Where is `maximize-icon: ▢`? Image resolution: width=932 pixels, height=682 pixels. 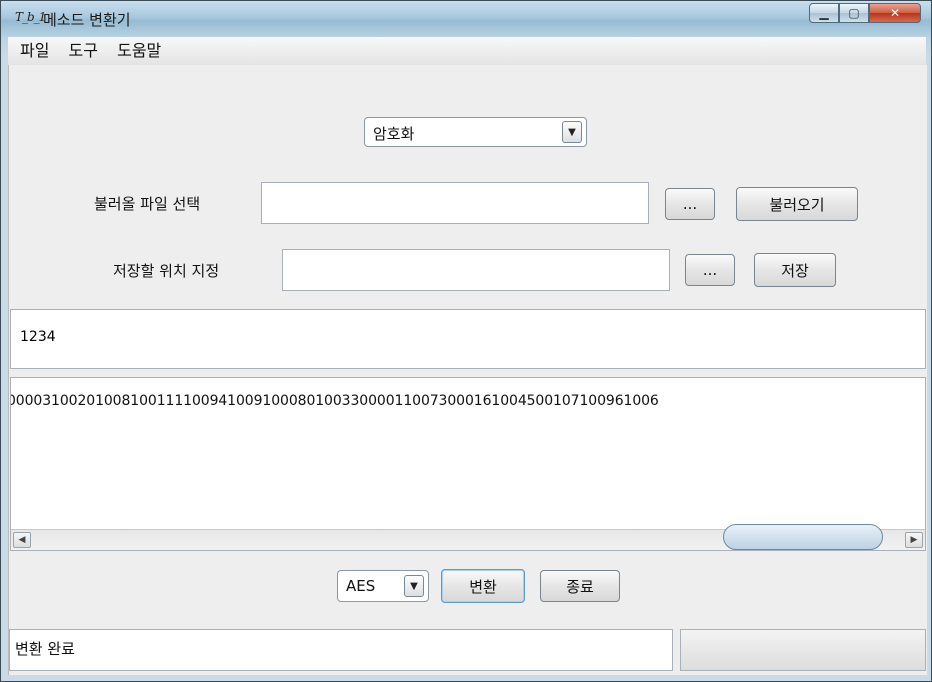
maximize-icon: ▢ is located at coordinates (854, 13).